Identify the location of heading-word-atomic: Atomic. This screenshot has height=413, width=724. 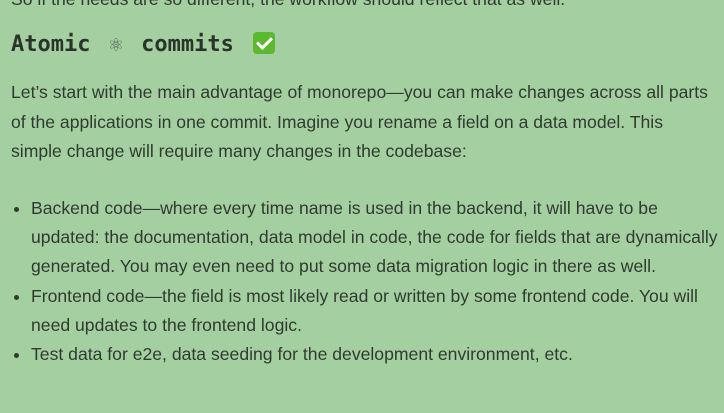
(51, 44).